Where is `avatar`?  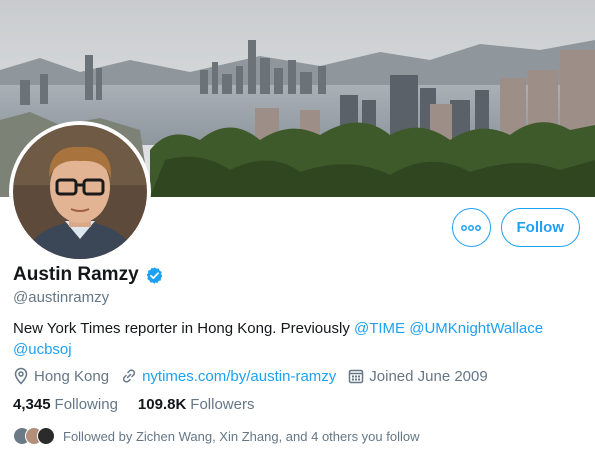
avatar is located at coordinates (80, 192).